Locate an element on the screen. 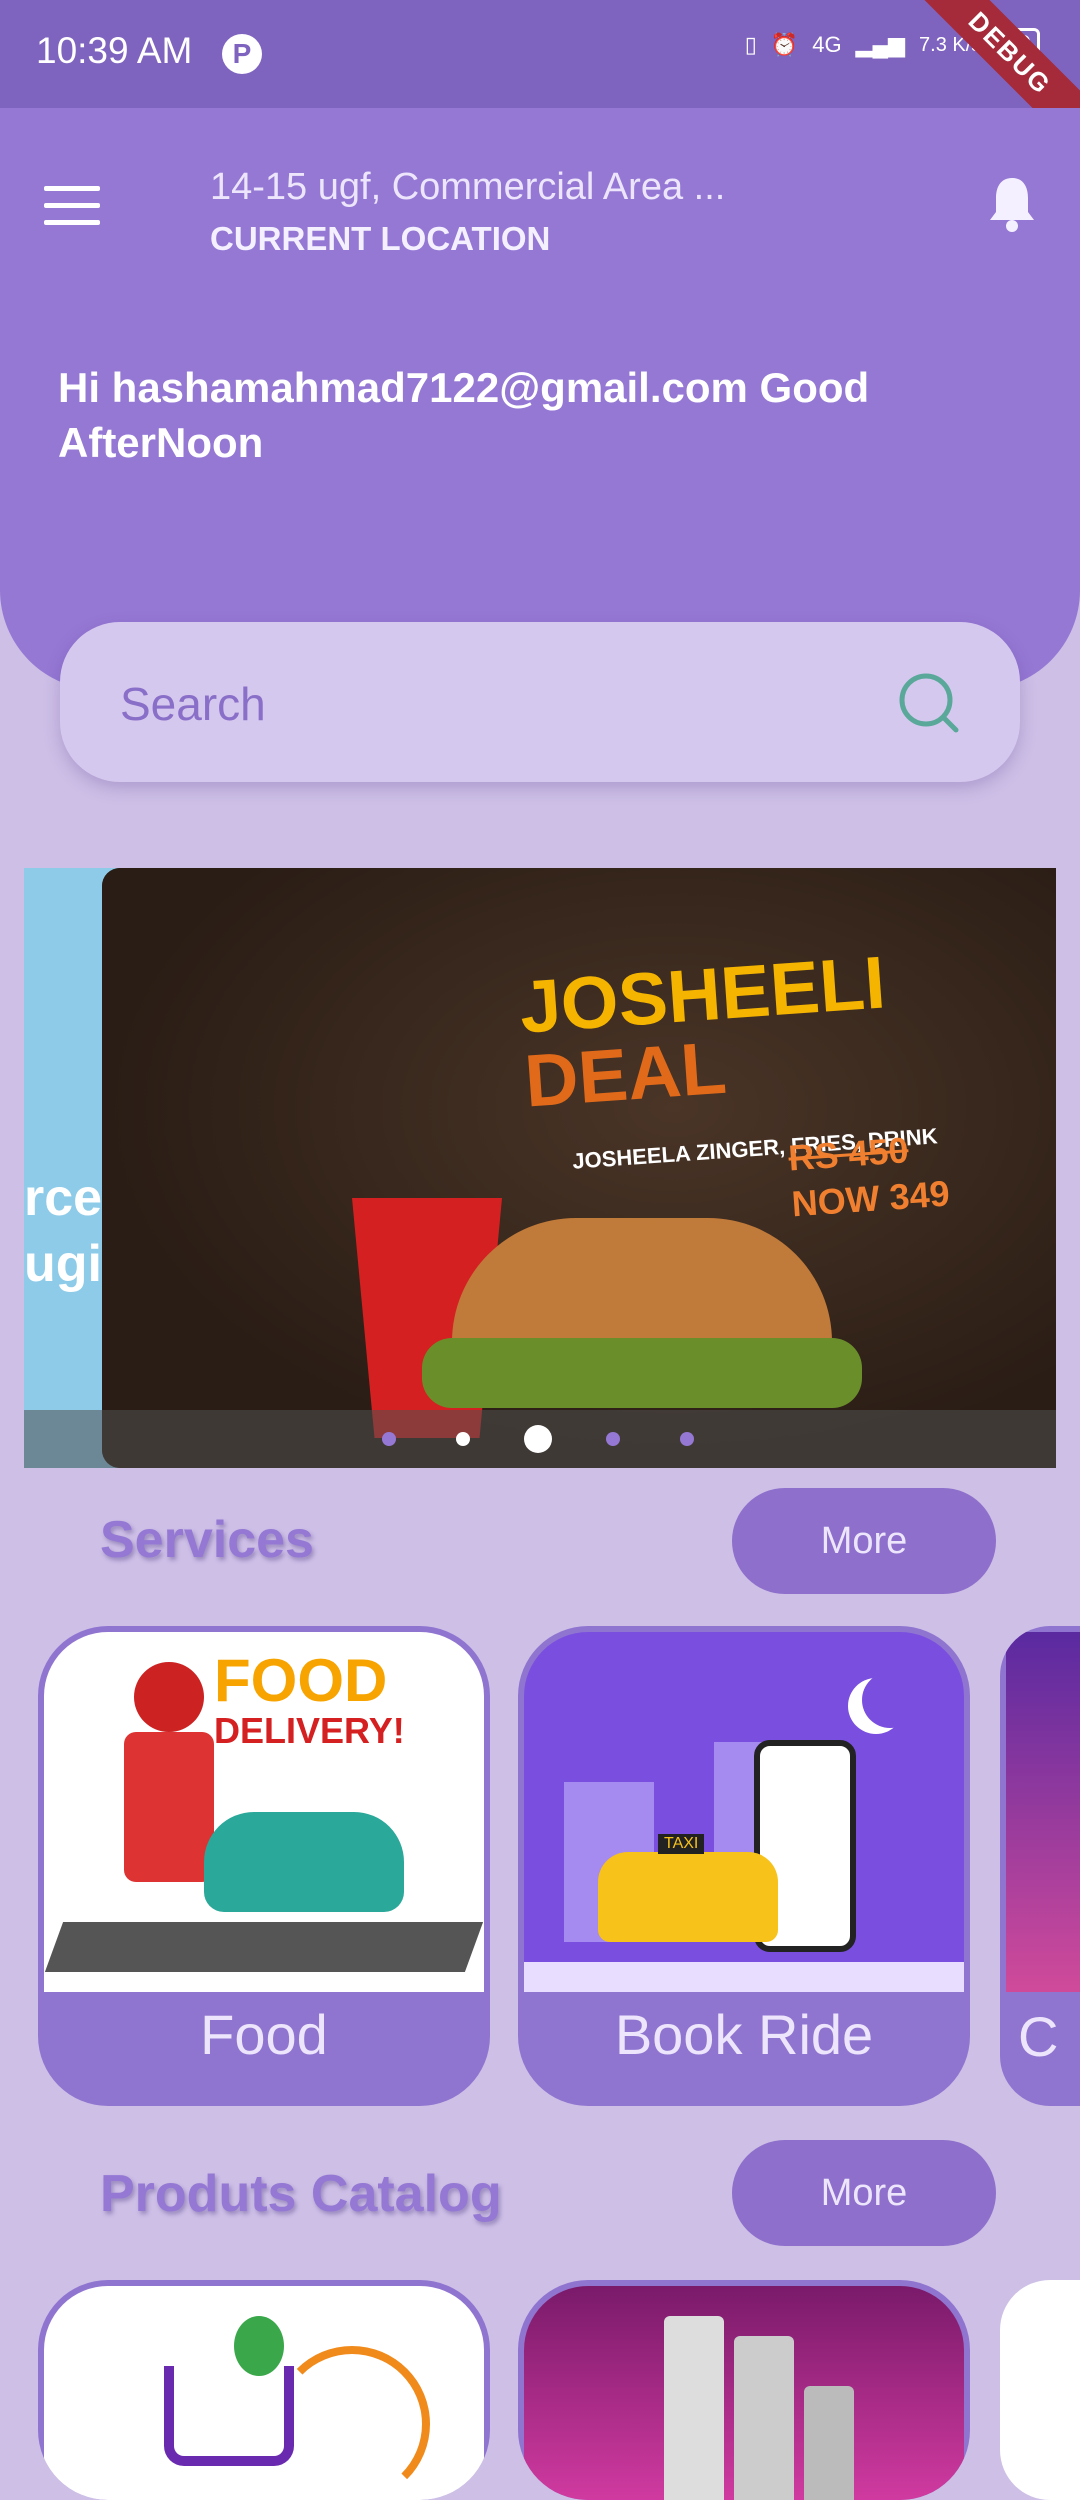 The image size is (1080, 2500). services-more-button: More is located at coordinates (864, 1541).